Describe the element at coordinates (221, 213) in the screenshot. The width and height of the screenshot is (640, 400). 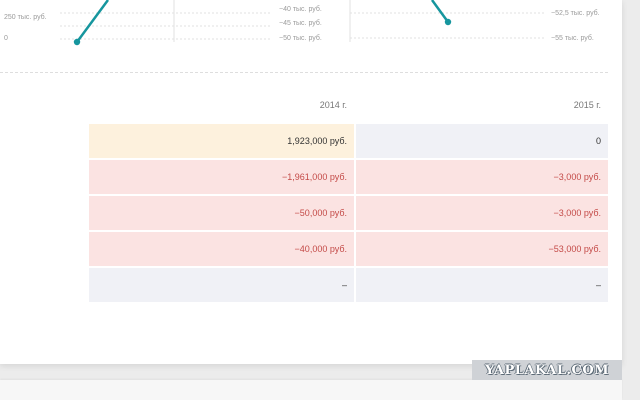
I see `table-cell-2014: −50,000 руб.` at that location.